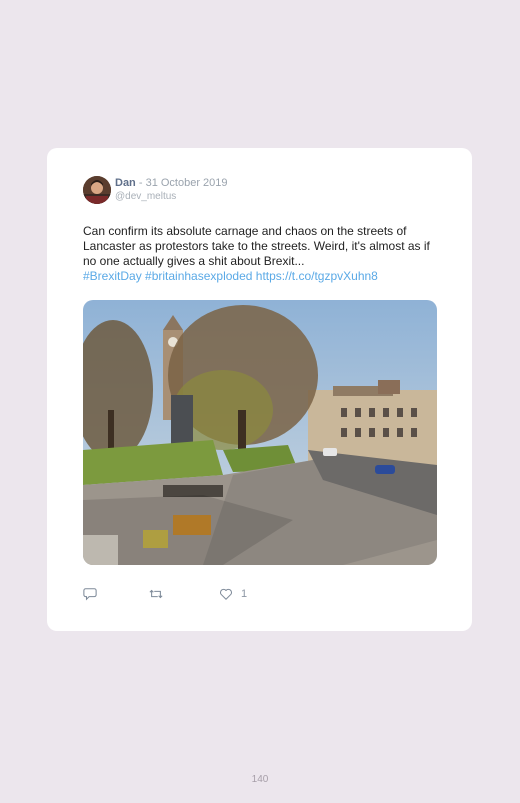 This screenshot has width=520, height=803. I want to click on like-count: 1, so click(244, 594).